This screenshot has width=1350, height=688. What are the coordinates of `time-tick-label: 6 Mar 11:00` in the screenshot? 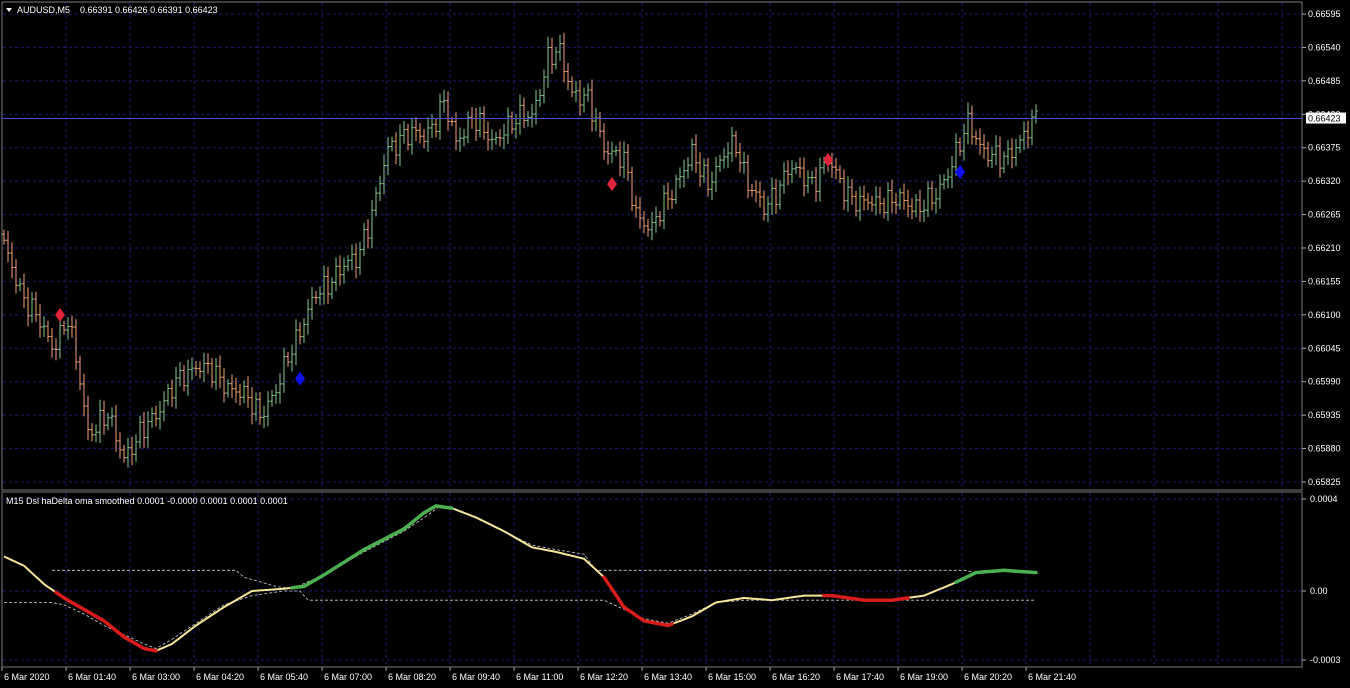 It's located at (539, 677).